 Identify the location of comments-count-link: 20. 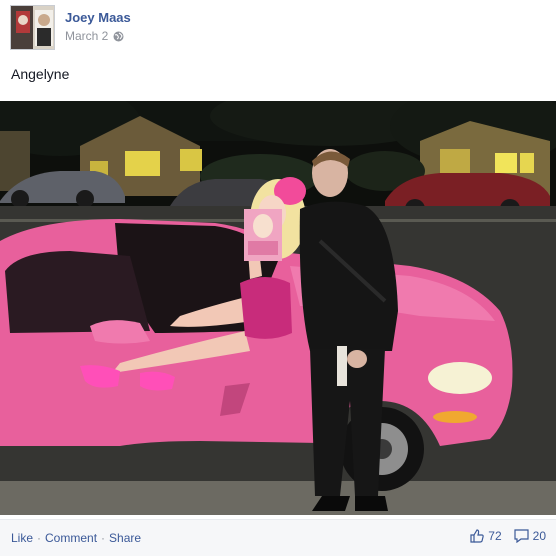
(530, 536).